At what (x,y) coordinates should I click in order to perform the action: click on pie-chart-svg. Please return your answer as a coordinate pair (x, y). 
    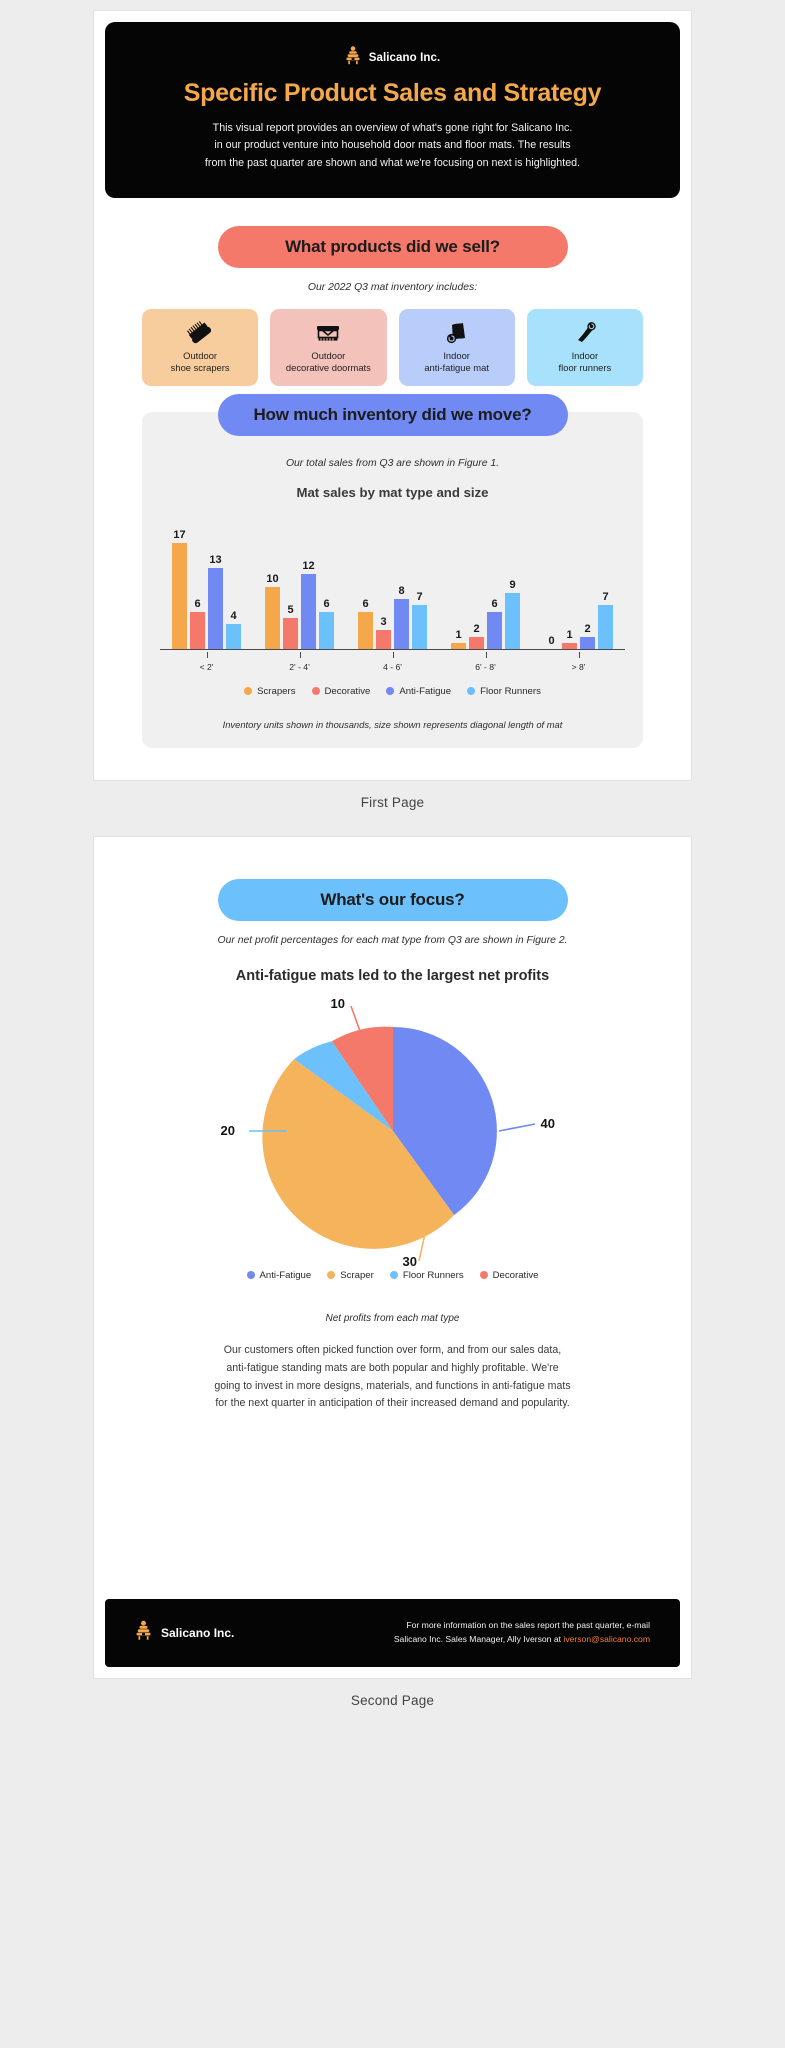
    Looking at the image, I should click on (391, 1133).